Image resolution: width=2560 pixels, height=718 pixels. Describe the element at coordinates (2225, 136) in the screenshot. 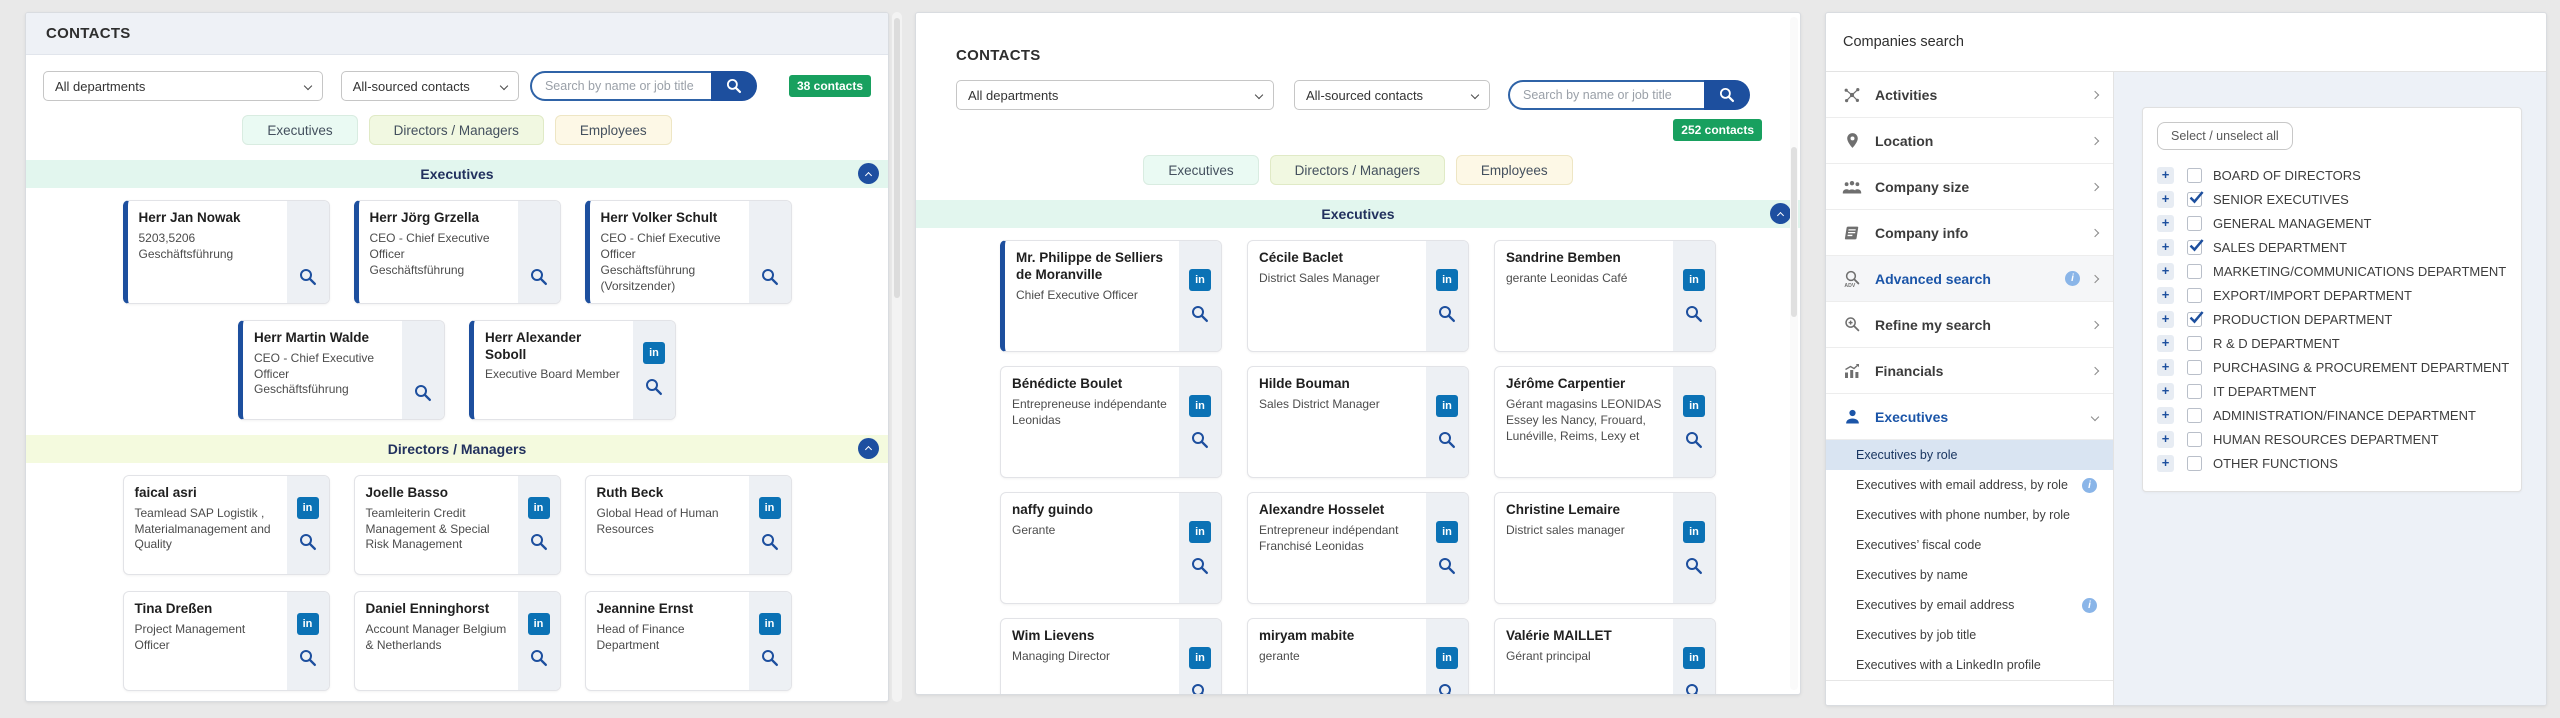

I see `select-unselect-all-button: Select / unselect all` at that location.